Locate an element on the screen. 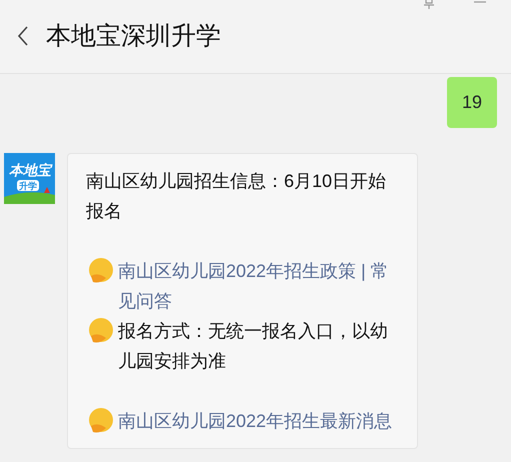 The width and height of the screenshot is (511, 462). article-link: 南山区幼儿园2022年招生政策 | 常见问答 is located at coordinates (255, 286).